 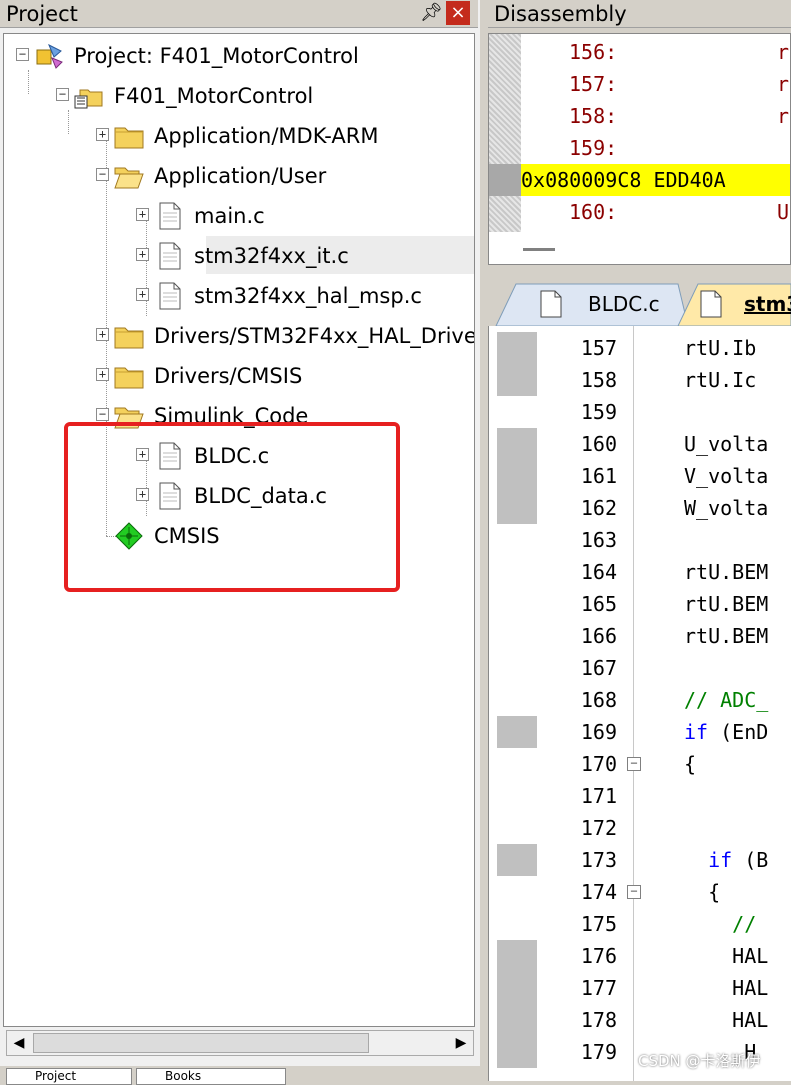 What do you see at coordinates (783, 116) in the screenshot?
I see `source-line-text: r` at bounding box center [783, 116].